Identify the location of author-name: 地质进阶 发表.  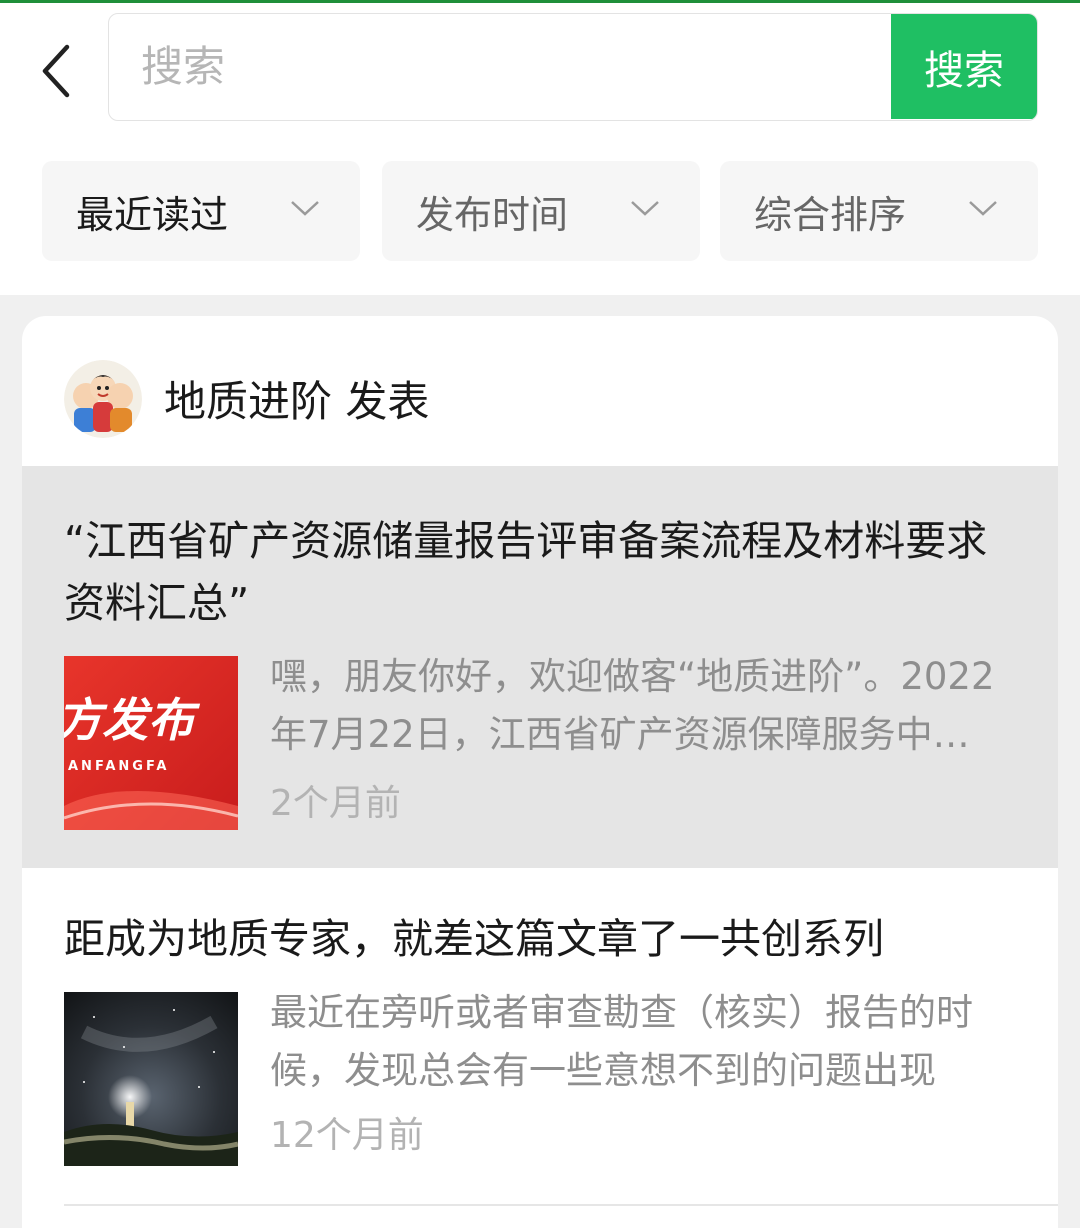
(297, 401).